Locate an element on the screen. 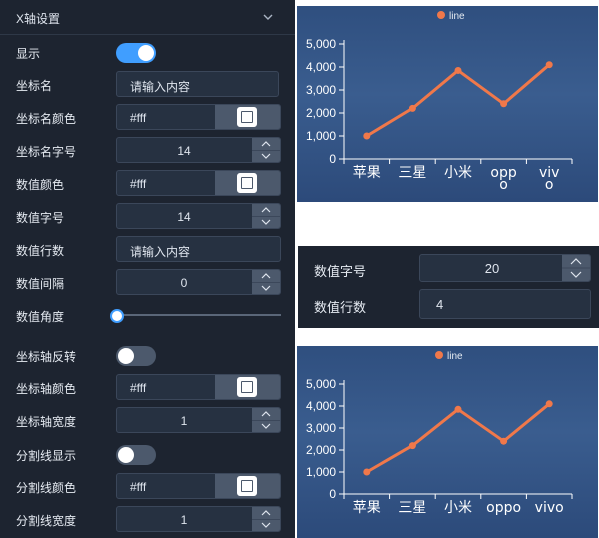 This screenshot has height=538, width=599. x-tick-label: 小米 is located at coordinates (458, 508).